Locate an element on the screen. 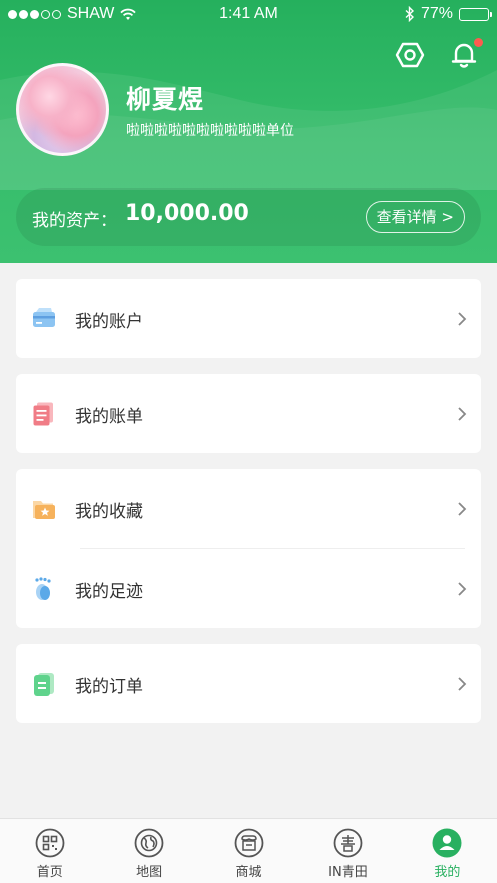 This screenshot has height=883, width=497. view-details-button: 查看详情 > is located at coordinates (415, 217).